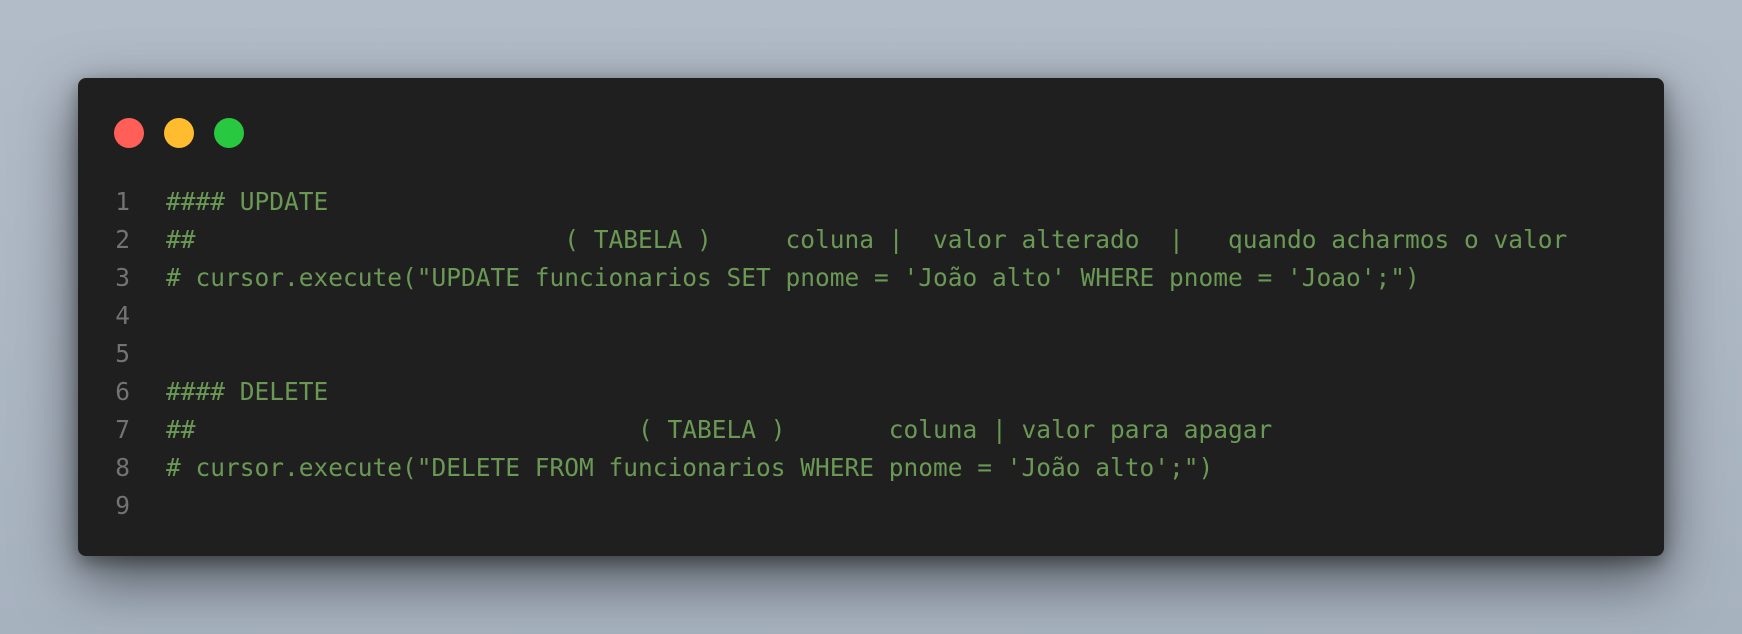 The width and height of the screenshot is (1742, 634). What do you see at coordinates (719, 429) in the screenshot?
I see `code-text: ## ( TABELA ) coluna | valor para apagar` at bounding box center [719, 429].